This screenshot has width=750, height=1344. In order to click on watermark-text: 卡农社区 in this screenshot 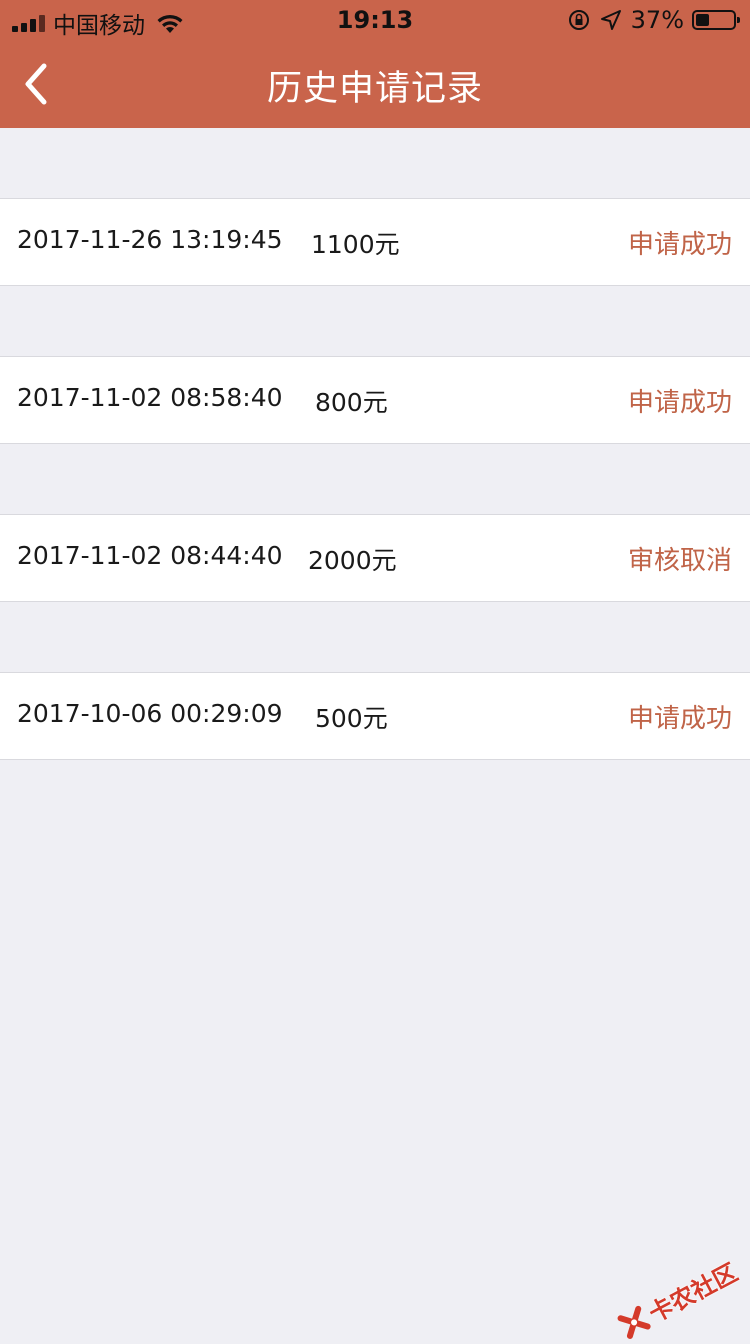, I will do `click(693, 1293)`.